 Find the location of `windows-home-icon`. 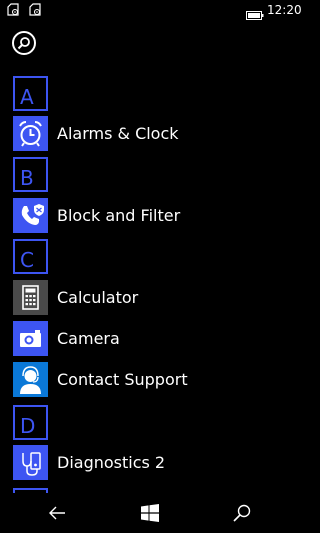

windows-home-icon is located at coordinates (150, 513).